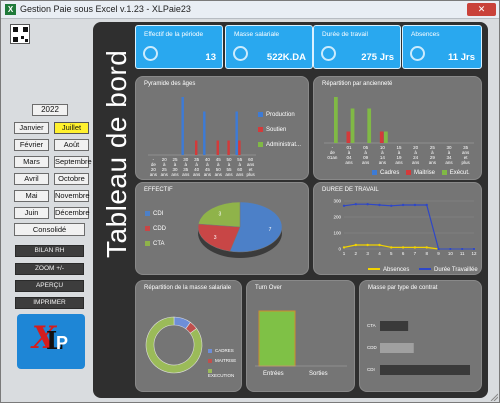  Describe the element at coordinates (350, 190) in the screenshot. I see `duree-travail-title: DUREE DE TRAVAIL` at that location.